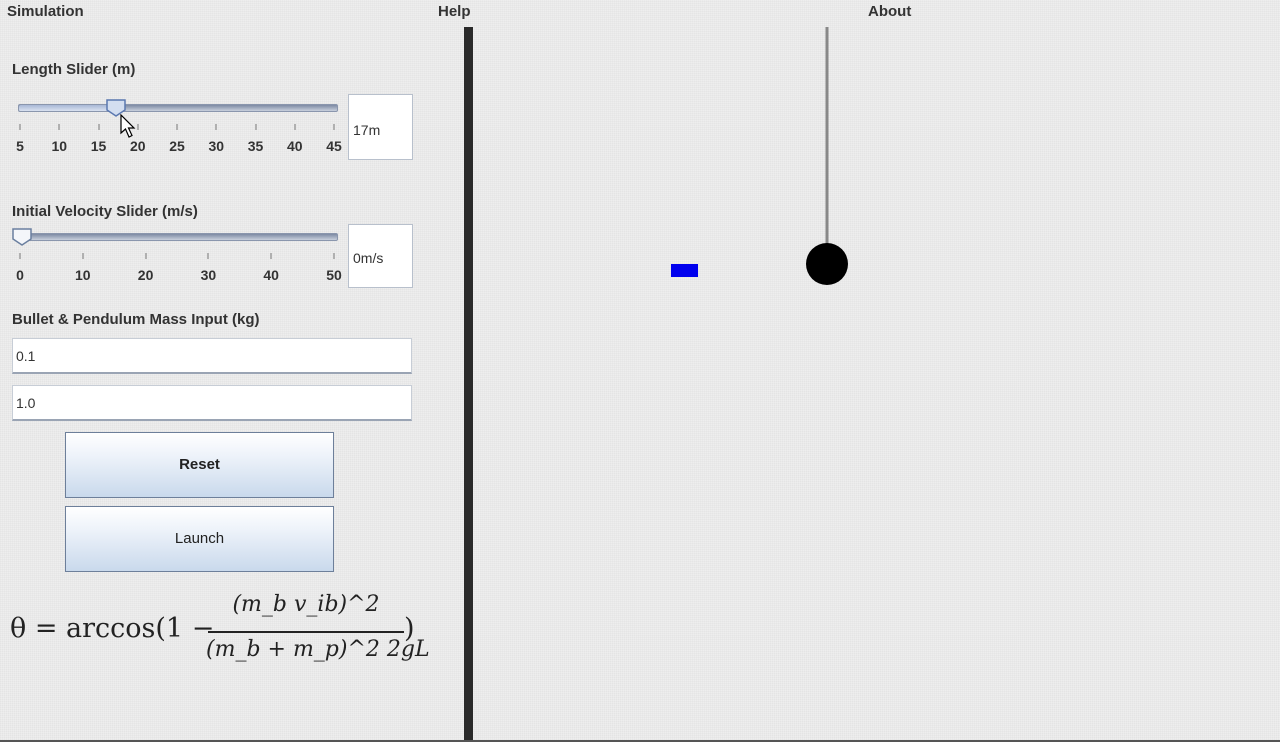 This screenshot has width=1280, height=742. Describe the element at coordinates (640, 12) in the screenshot. I see `menu-bar: Simulation Help About` at that location.